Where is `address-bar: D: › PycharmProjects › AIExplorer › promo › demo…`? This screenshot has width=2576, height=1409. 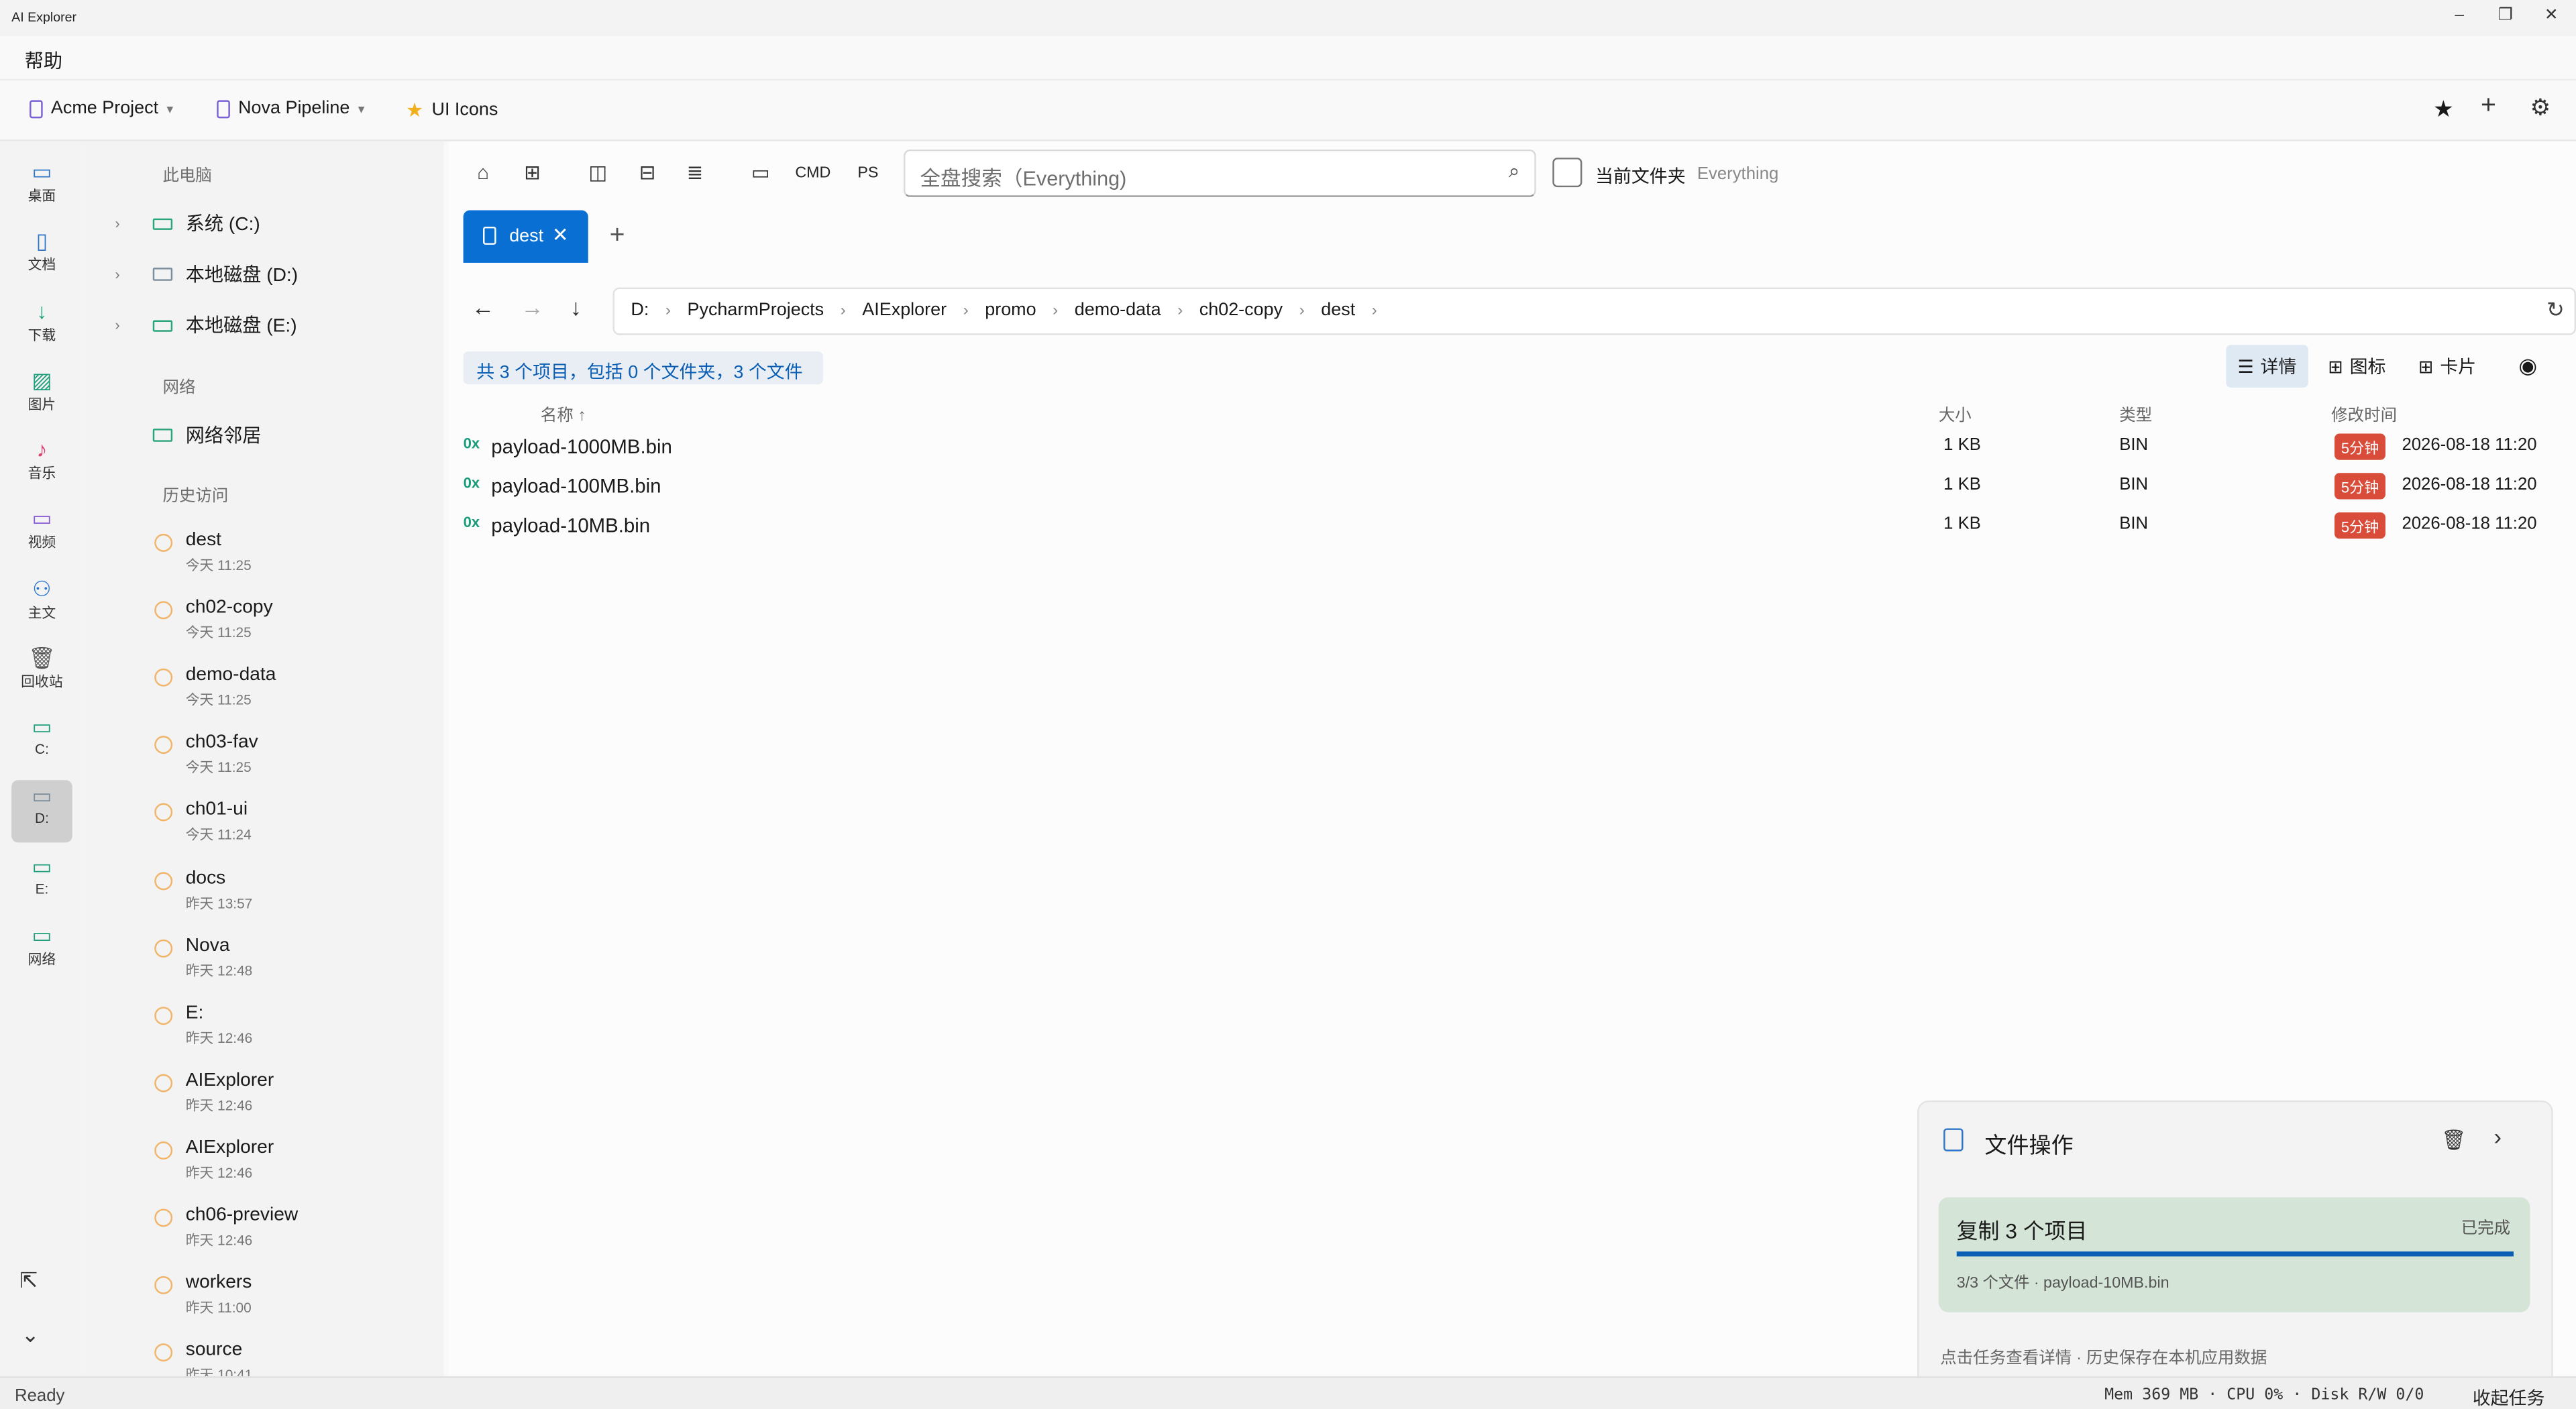 address-bar: D: › PycharmProjects › AIExplorer › promo › demo… is located at coordinates (1594, 311).